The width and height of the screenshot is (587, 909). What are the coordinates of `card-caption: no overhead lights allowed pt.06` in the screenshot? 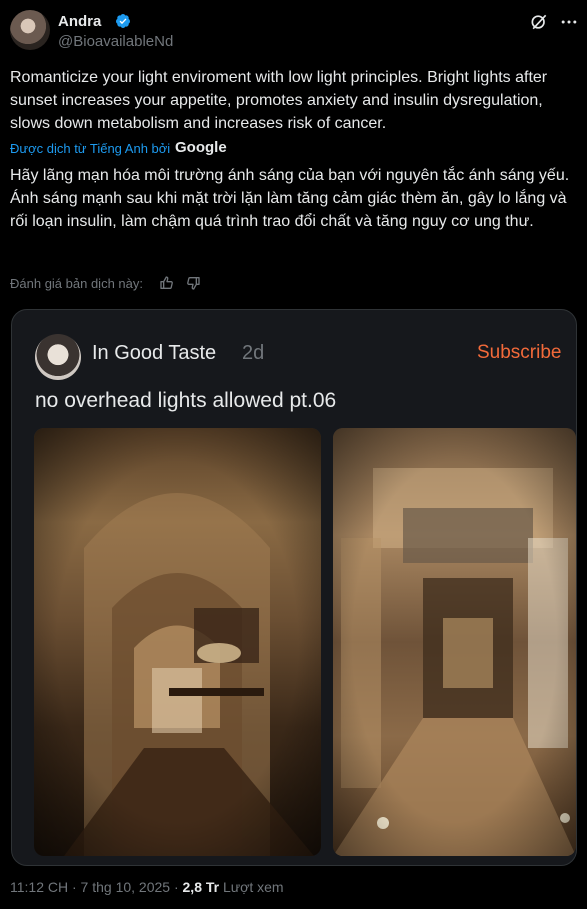 It's located at (186, 400).